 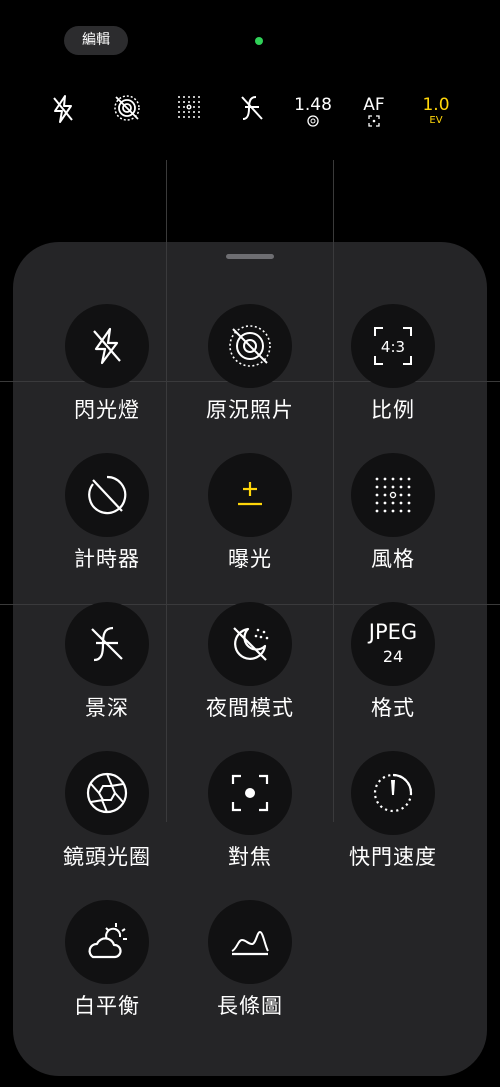 I want to click on aperture-value: 1.48, so click(x=313, y=105).